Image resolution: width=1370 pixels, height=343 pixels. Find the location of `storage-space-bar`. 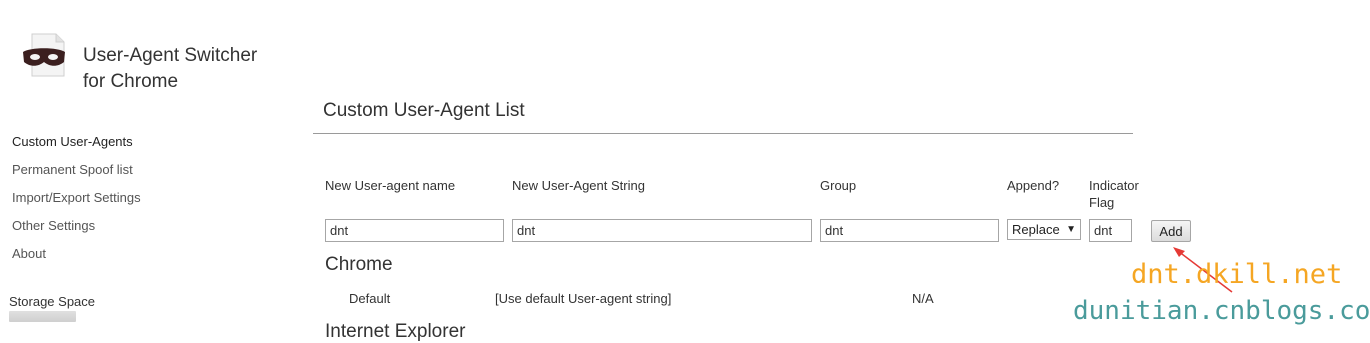

storage-space-bar is located at coordinates (42, 316).